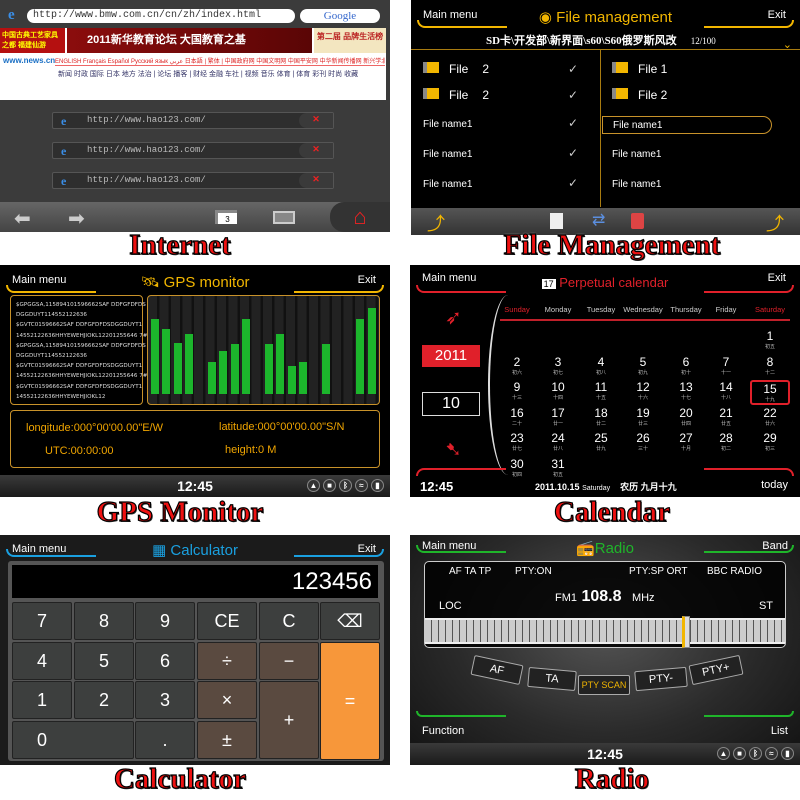 The image size is (800, 800). What do you see at coordinates (451, 404) in the screenshot?
I see `month-field: 10` at bounding box center [451, 404].